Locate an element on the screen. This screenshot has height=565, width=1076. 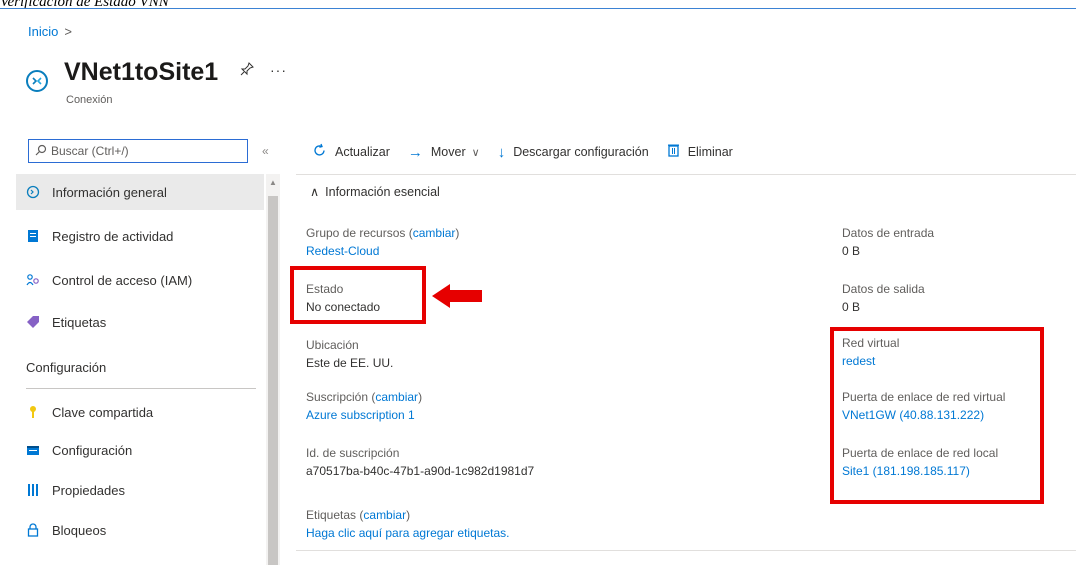
change-subscription-link: cambiar is located at coordinates (396, 397).